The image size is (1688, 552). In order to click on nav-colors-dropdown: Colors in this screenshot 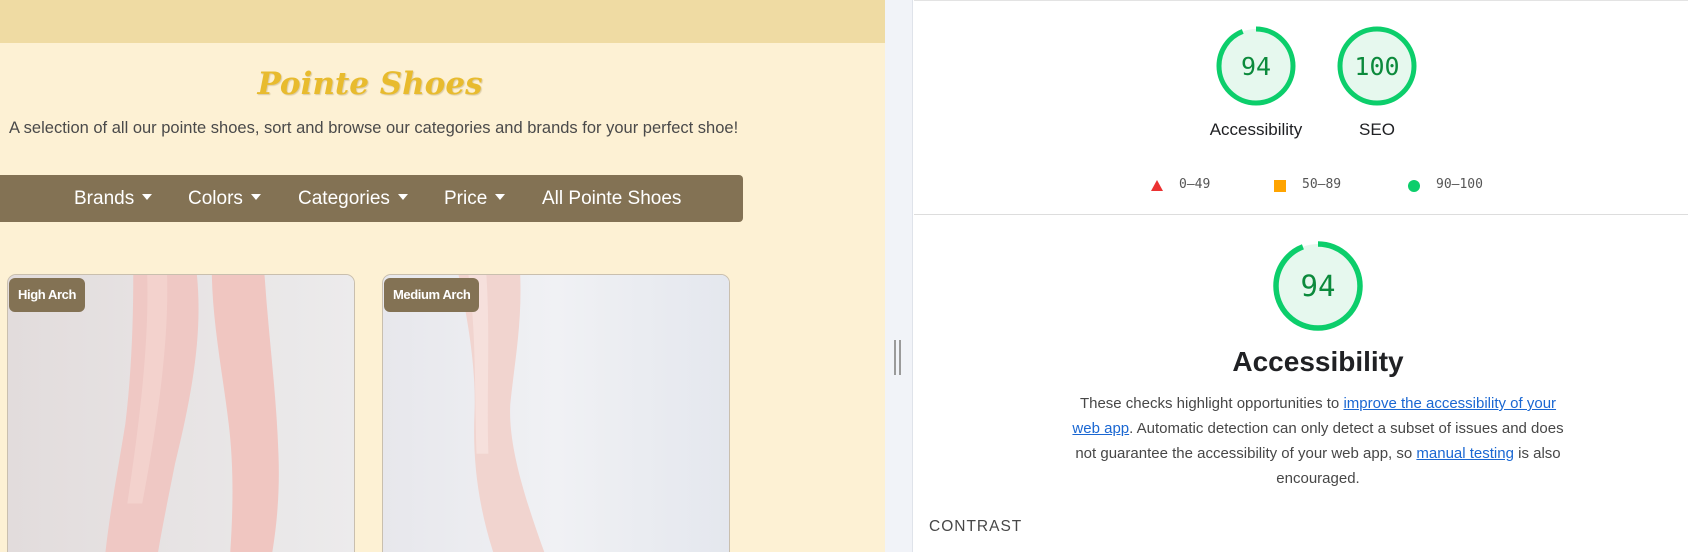, I will do `click(224, 199)`.